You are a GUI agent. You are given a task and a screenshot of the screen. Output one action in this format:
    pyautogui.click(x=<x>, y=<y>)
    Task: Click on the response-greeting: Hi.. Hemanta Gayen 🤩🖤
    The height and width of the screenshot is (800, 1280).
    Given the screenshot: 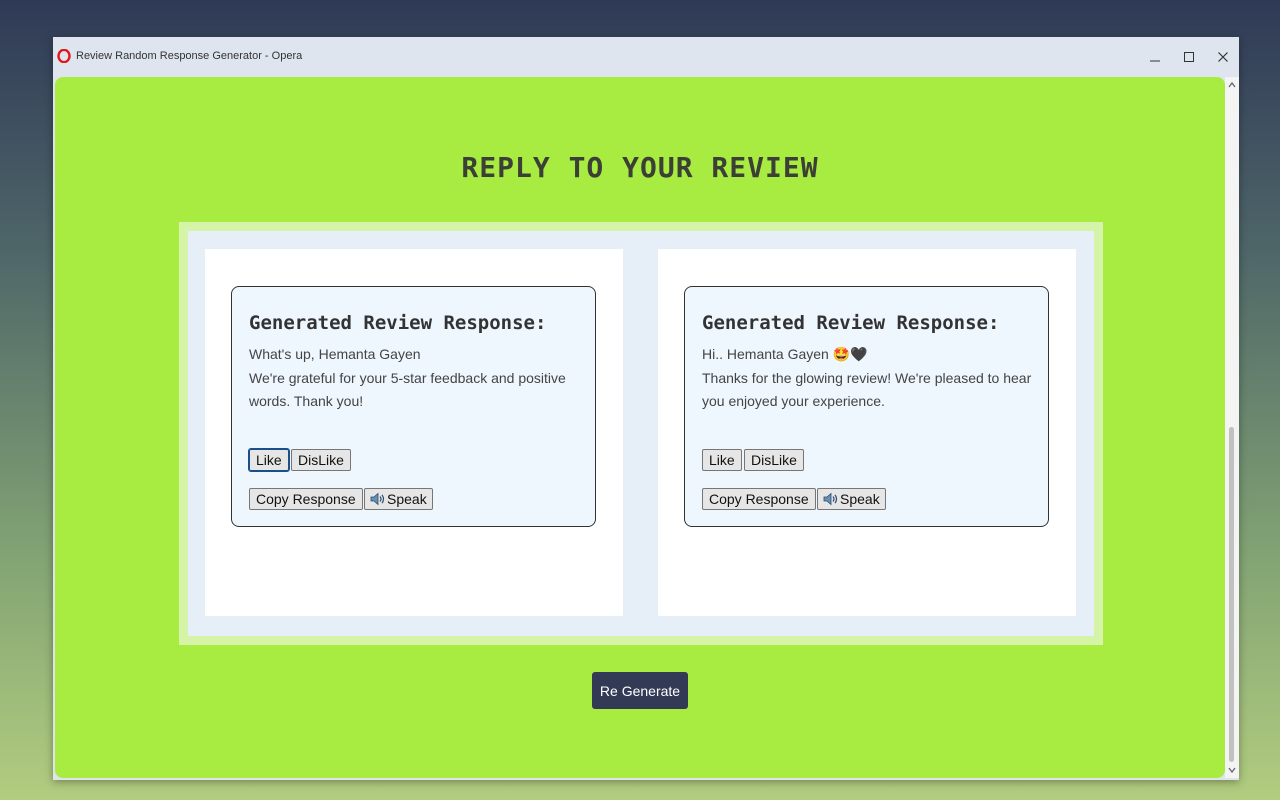 What is the action you would take?
    pyautogui.click(x=785, y=354)
    